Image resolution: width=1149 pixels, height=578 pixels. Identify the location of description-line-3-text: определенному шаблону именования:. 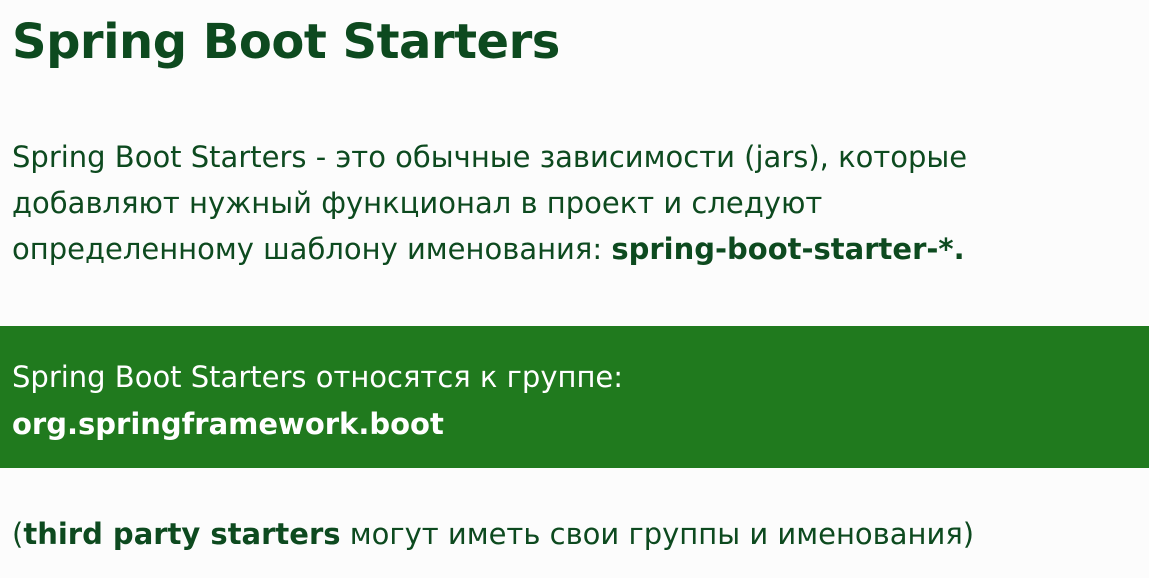
(312, 249).